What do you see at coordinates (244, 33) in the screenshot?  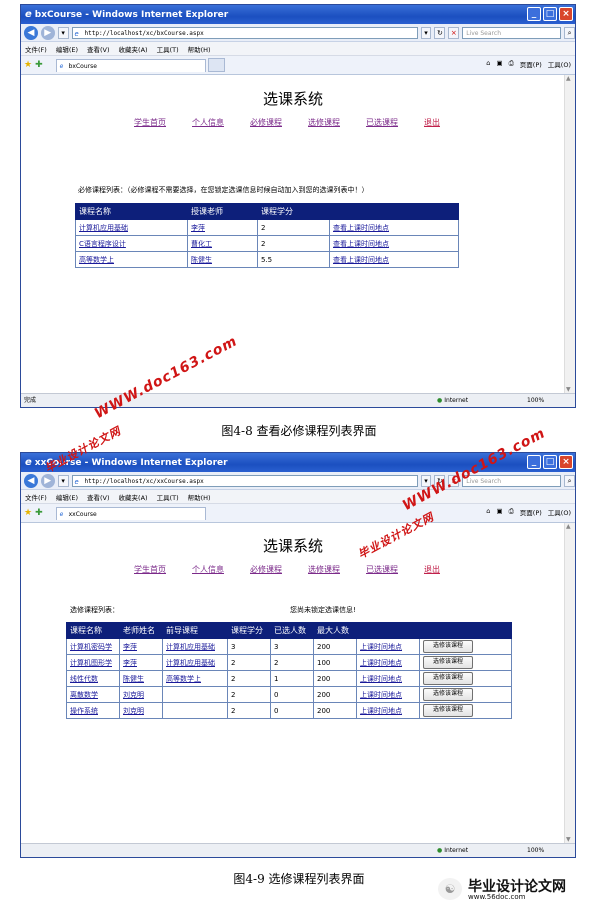 I see `url-input: http://localhost/xc/bxCourse.aspx` at bounding box center [244, 33].